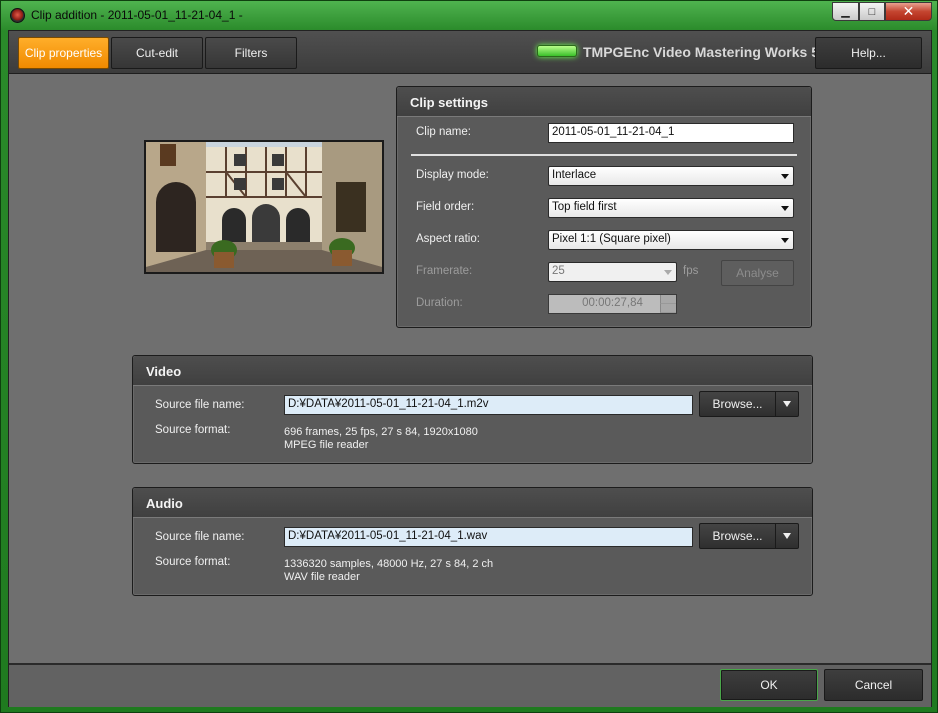 The height and width of the screenshot is (713, 938). What do you see at coordinates (322, 577) in the screenshot?
I see `audio-format-line2: WAV file reader` at bounding box center [322, 577].